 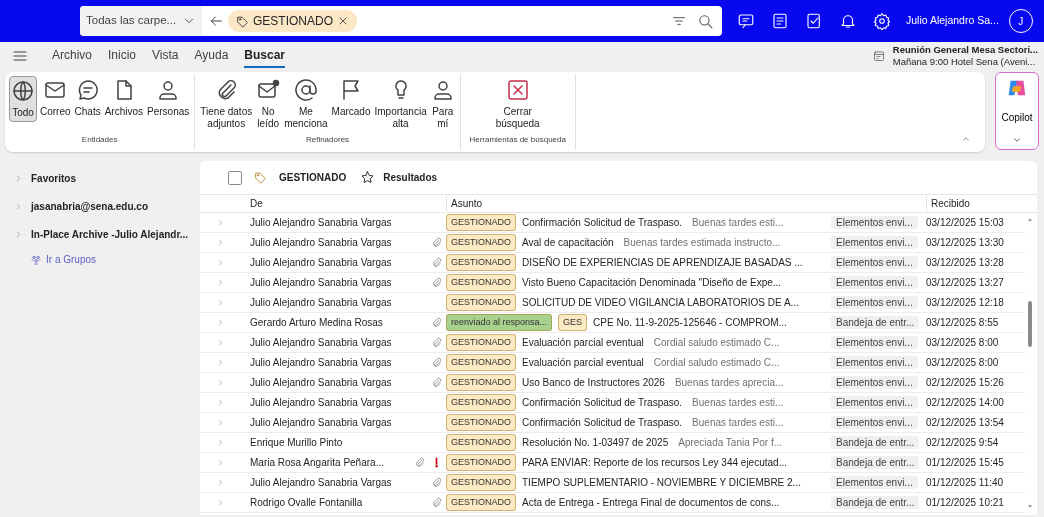 What do you see at coordinates (306, 503) in the screenshot?
I see `sender-name: Rodrigo Ovalle Fontanilla` at bounding box center [306, 503].